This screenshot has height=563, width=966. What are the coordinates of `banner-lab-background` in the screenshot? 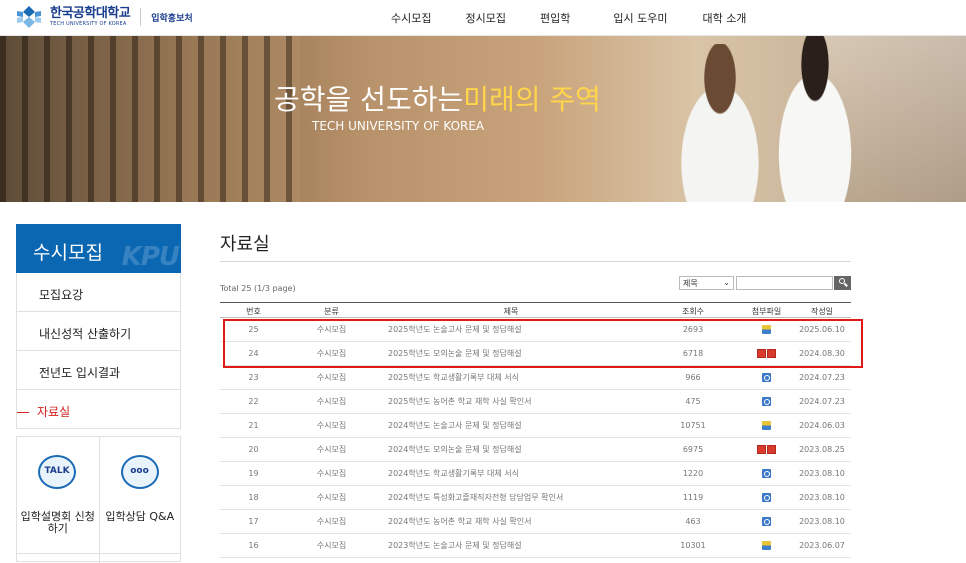 It's located at (150, 119).